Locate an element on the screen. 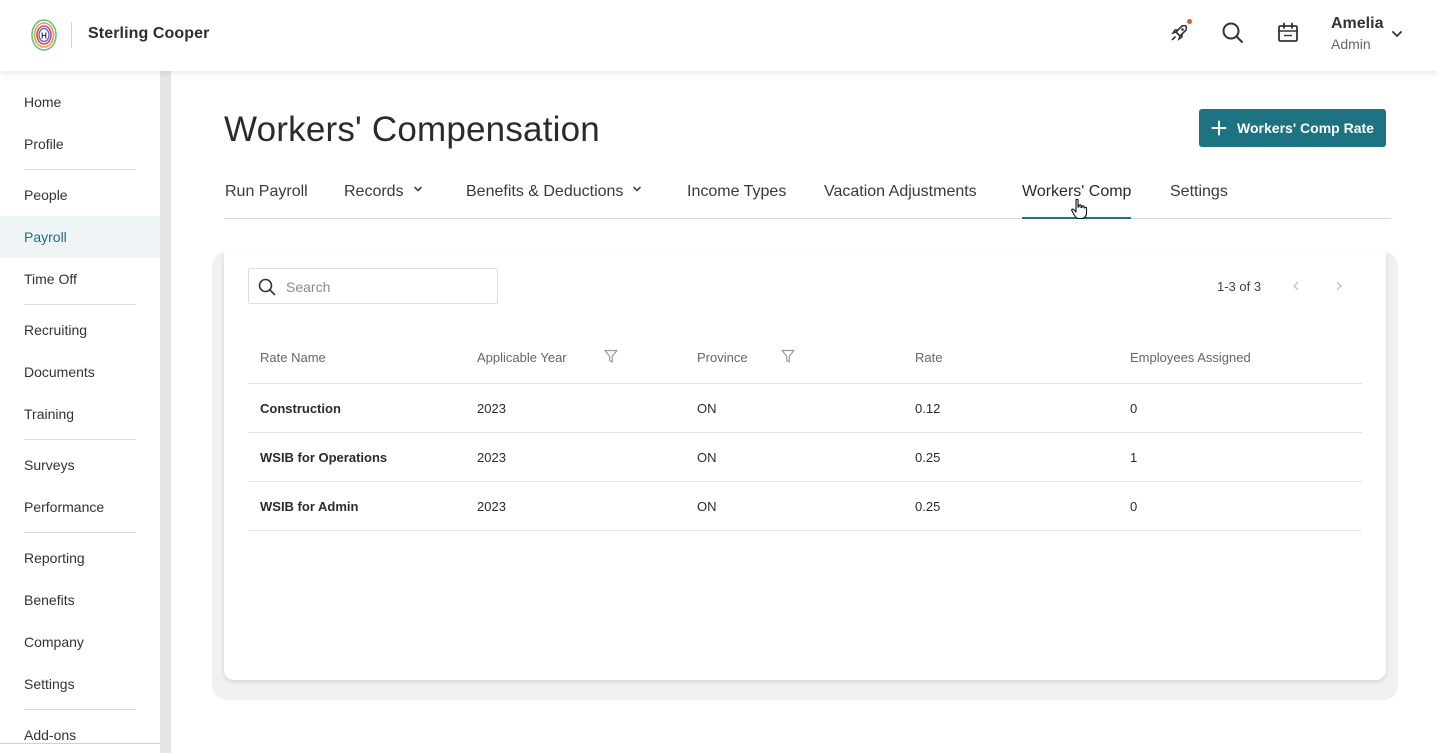  tab-label: Settings is located at coordinates (1199, 191).